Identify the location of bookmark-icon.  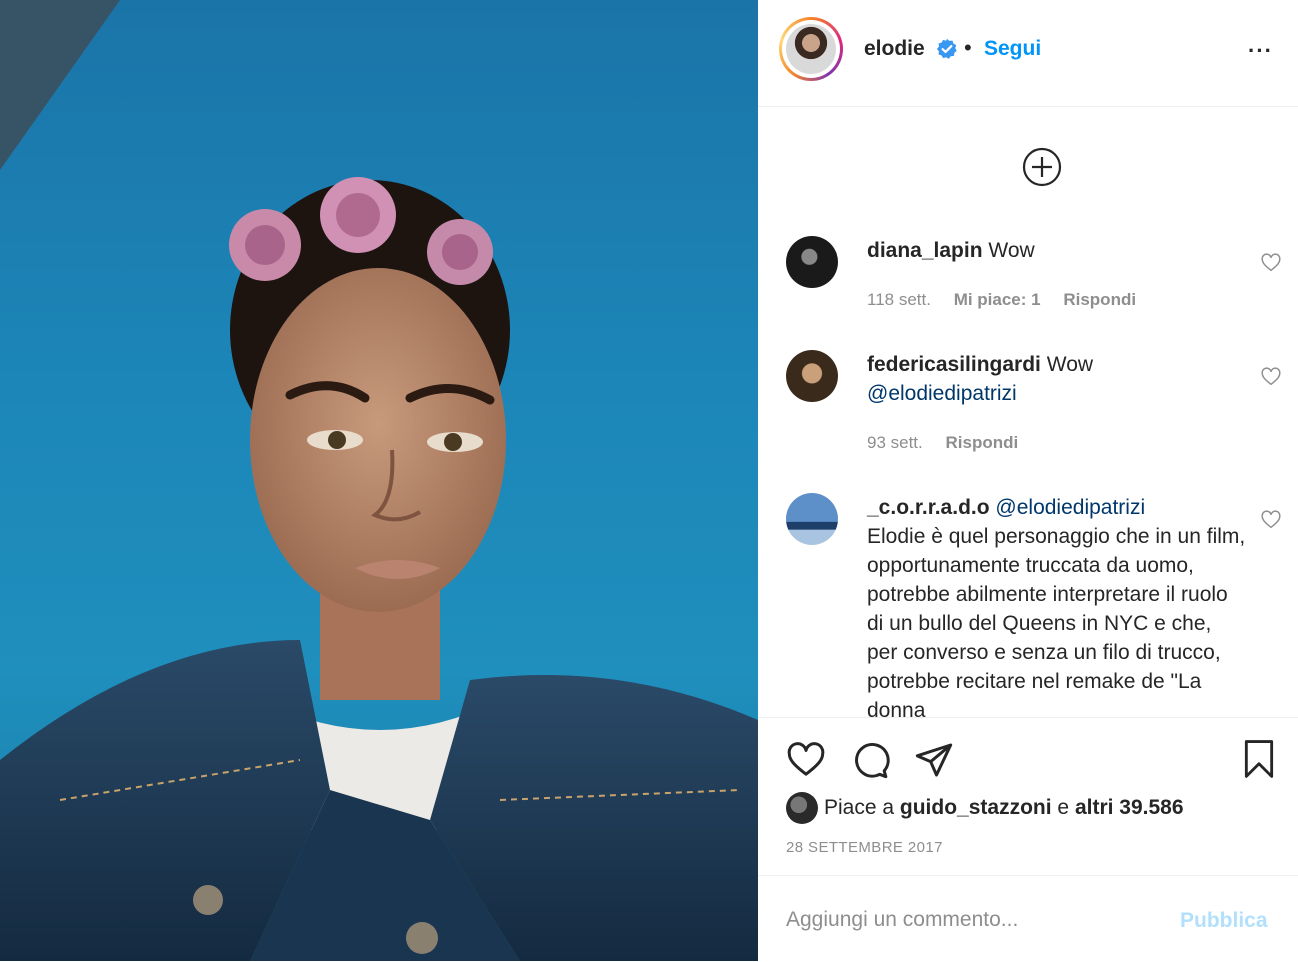
(1259, 759).